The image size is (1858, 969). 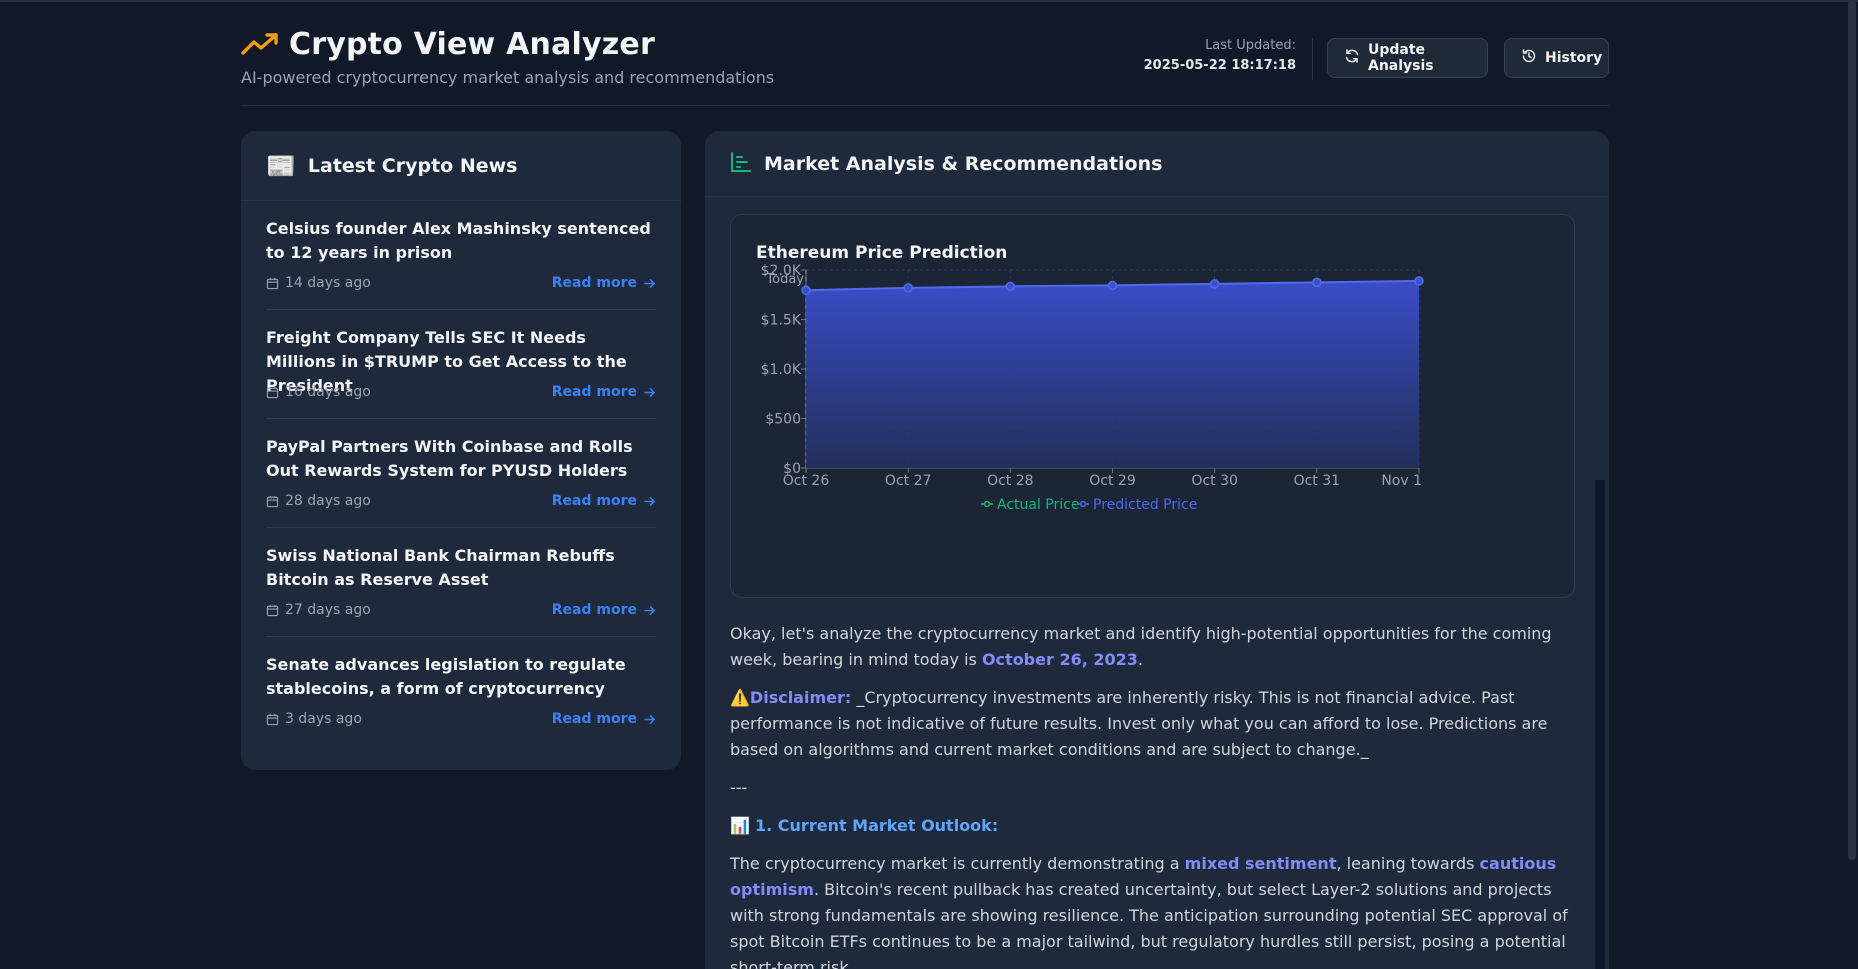 What do you see at coordinates (1152, 826) in the screenshot?
I see `section-heading: 📊 1. Current Market Outlook:` at bounding box center [1152, 826].